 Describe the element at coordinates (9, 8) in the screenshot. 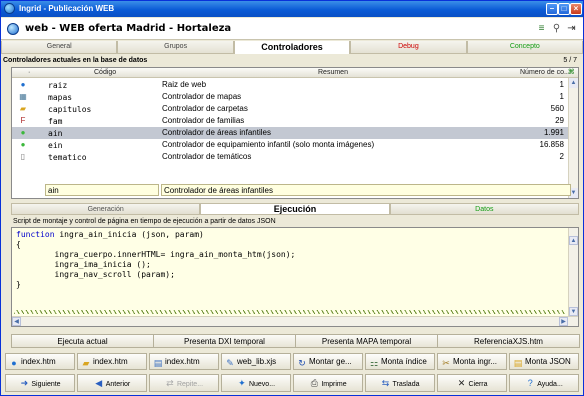

I see `app-globe-icon` at that location.